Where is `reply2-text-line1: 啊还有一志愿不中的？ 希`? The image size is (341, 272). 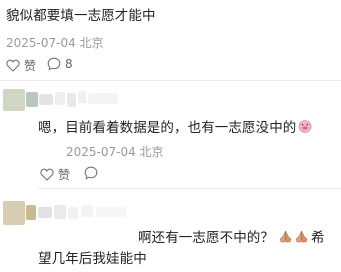 reply2-text-line1: 啊还有一志愿不中的？ 希 is located at coordinates (231, 236).